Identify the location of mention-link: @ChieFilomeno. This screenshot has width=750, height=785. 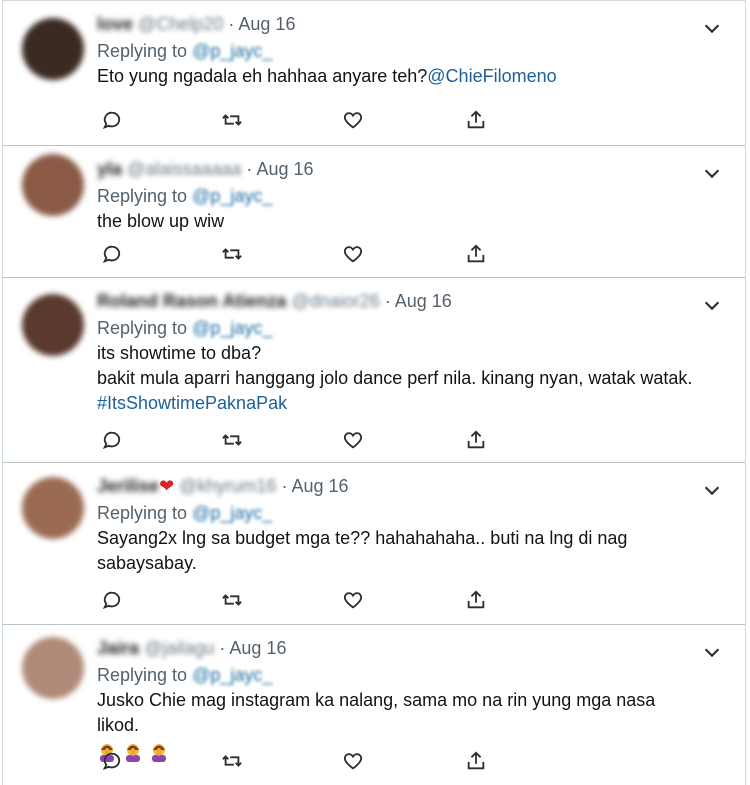
(491, 76).